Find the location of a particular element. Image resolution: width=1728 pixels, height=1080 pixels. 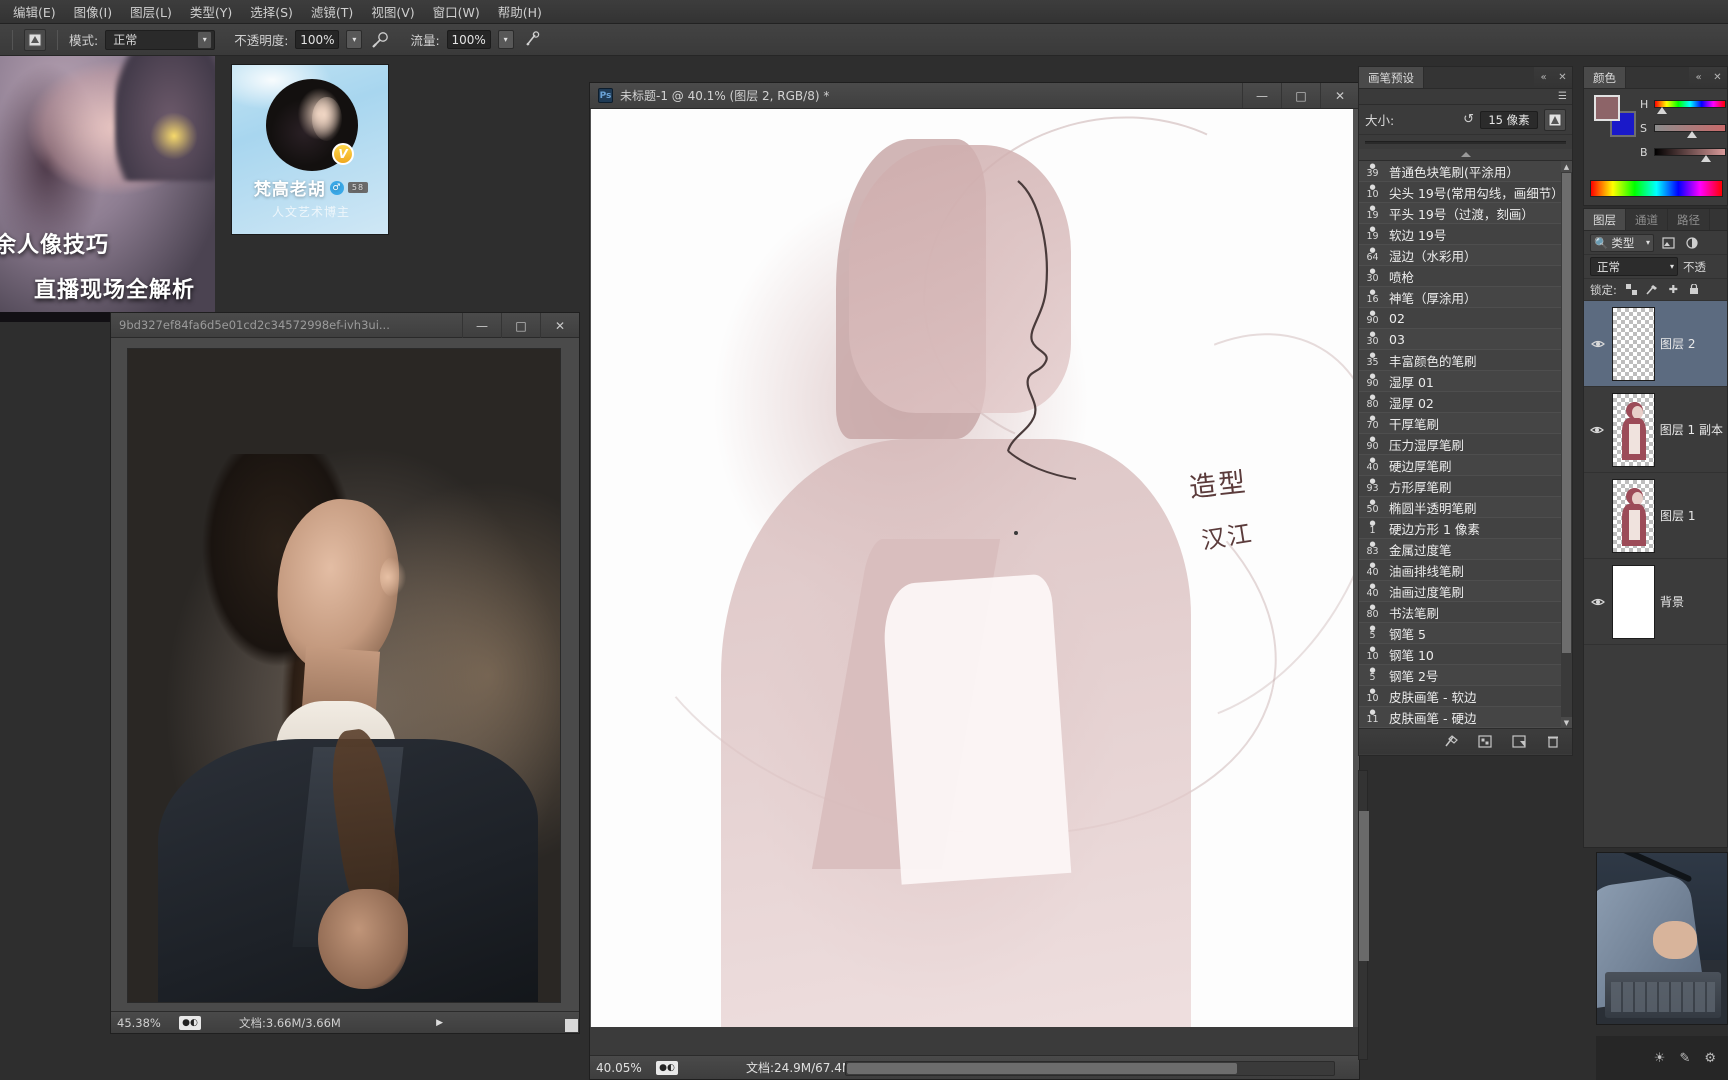

brush-thumbnail-icon is located at coordinates (1555, 119).